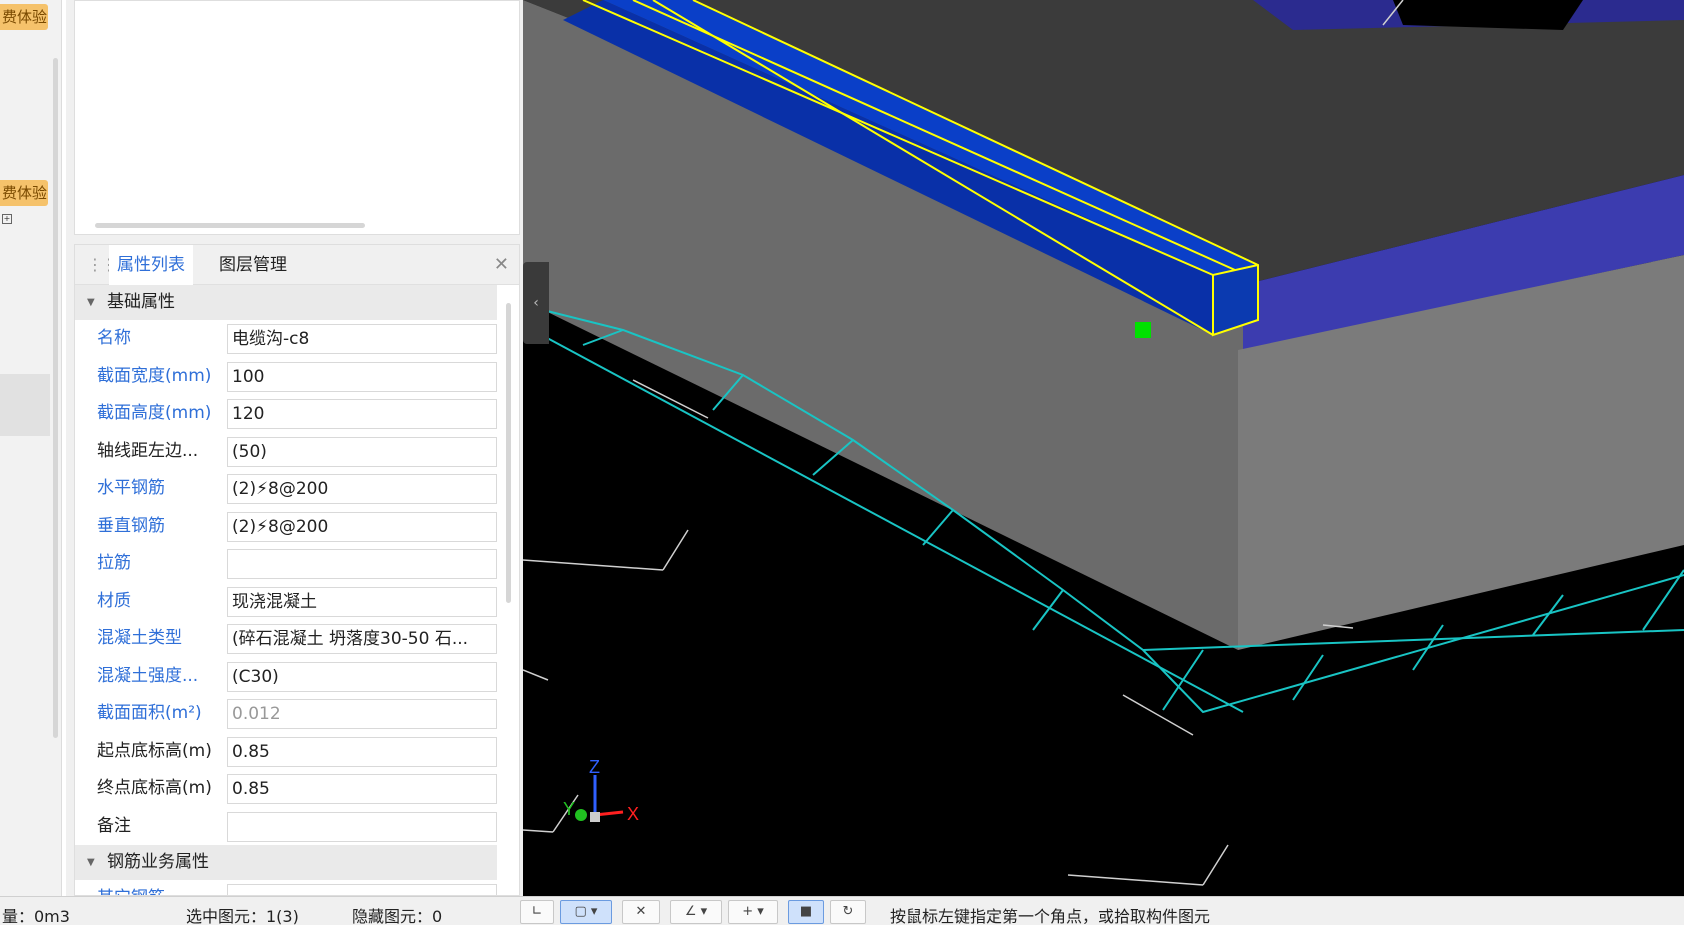 Image resolution: width=1684 pixels, height=925 pixels. I want to click on property-row: 截面面积(m²) 0.012, so click(286, 714).